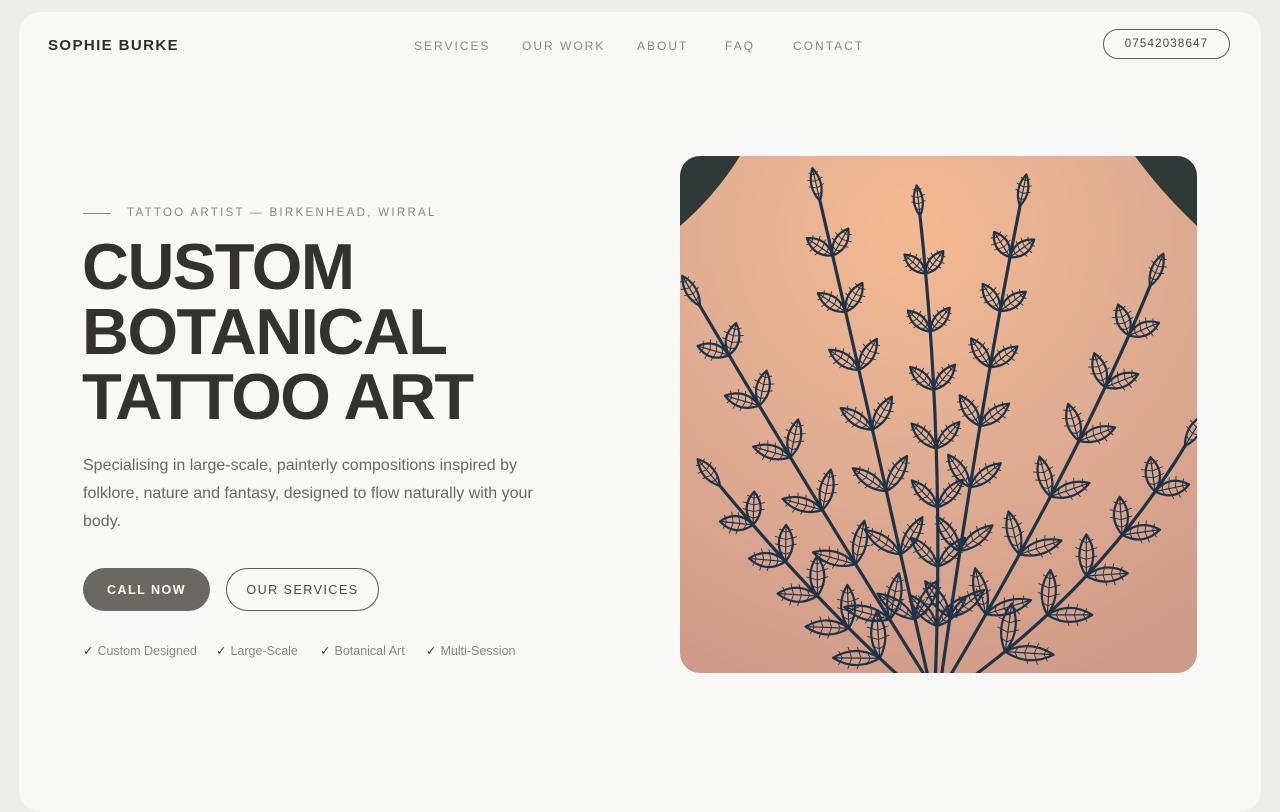  I want to click on eyebrow-divider, so click(97, 213).